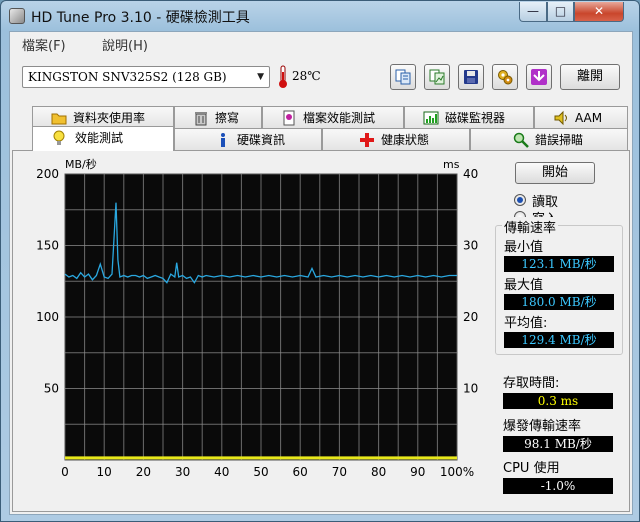  Describe the element at coordinates (339, 118) in the screenshot. I see `tab-label: 檔案效能測試` at that location.